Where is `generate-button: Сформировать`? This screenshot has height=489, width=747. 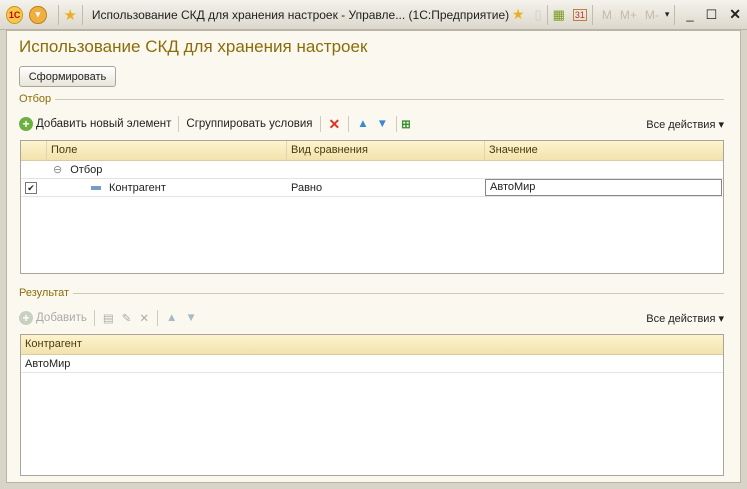
generate-button: Сформировать is located at coordinates (67, 76).